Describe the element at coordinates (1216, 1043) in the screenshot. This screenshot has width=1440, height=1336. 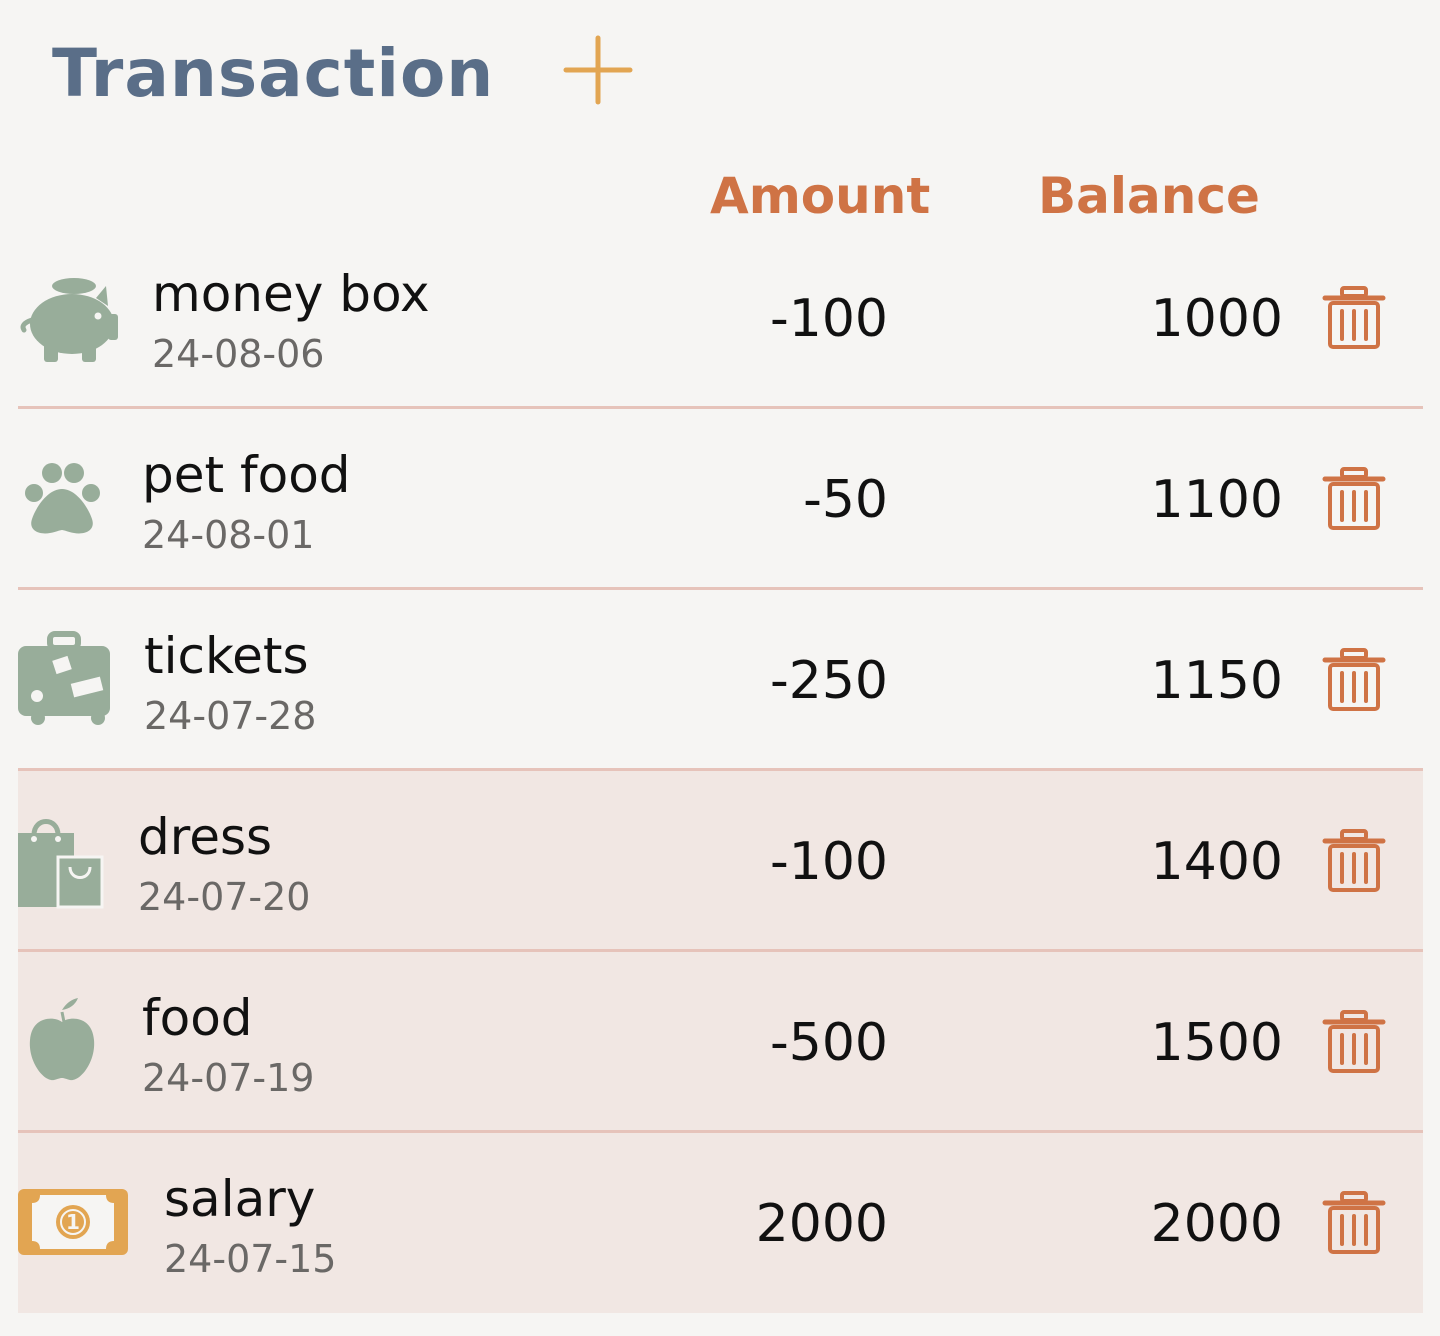
I see `transaction-balance: 1500` at that location.